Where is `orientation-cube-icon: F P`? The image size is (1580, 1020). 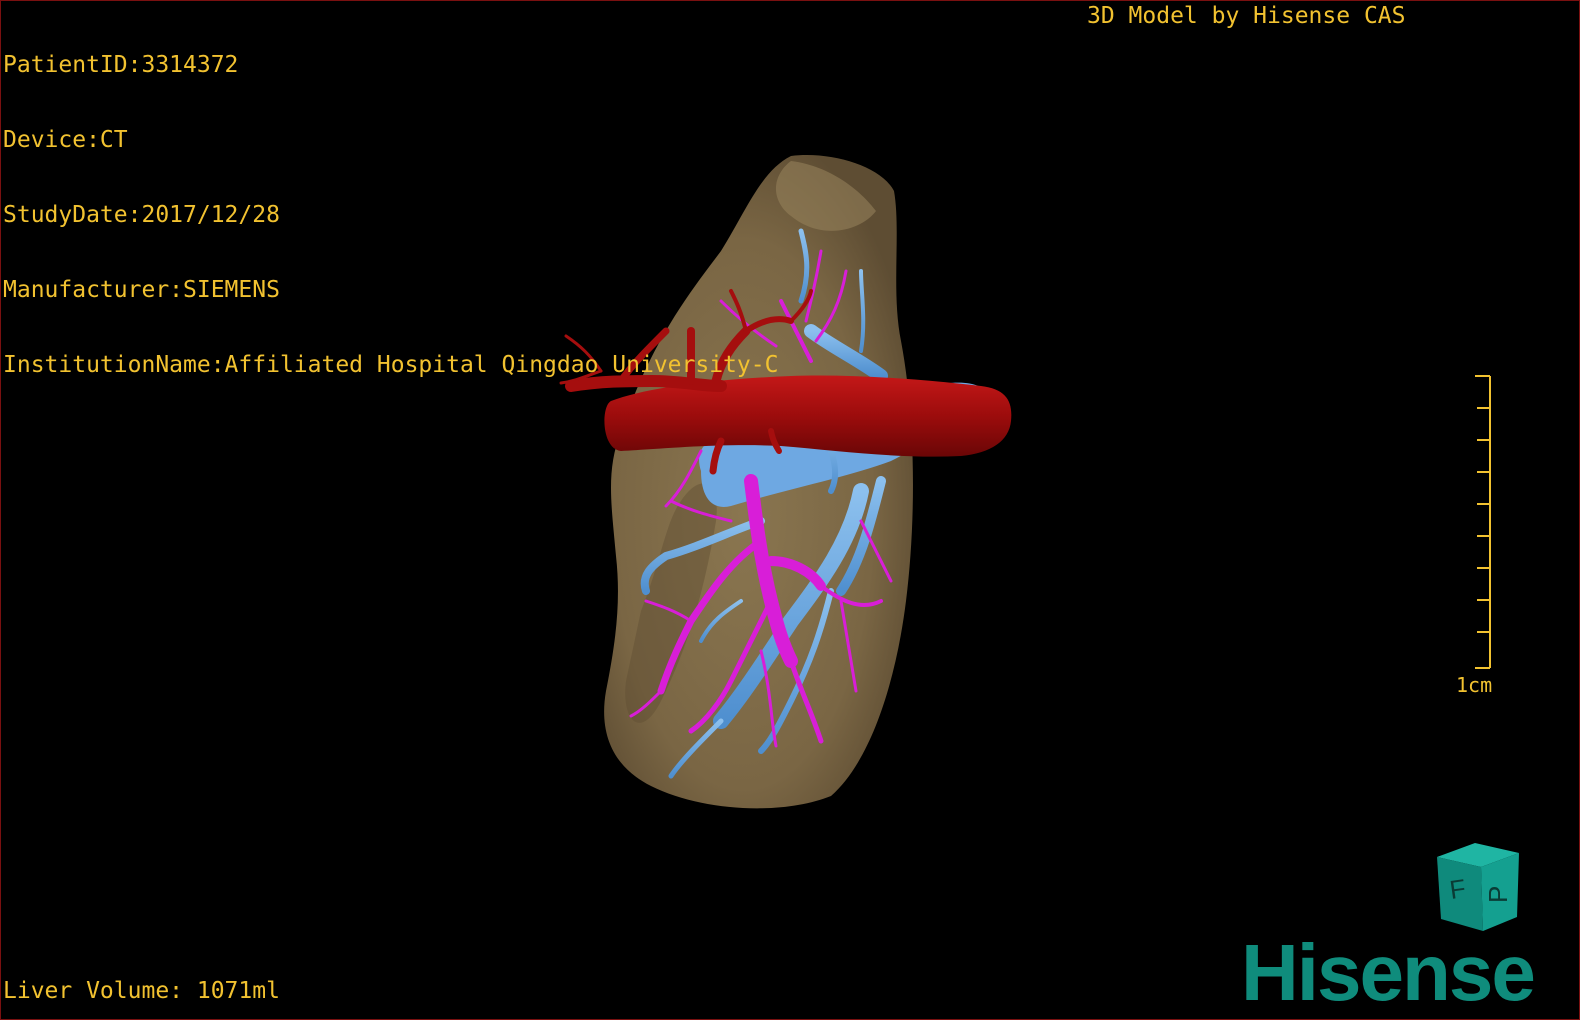 orientation-cube-icon: F P is located at coordinates (1477, 887).